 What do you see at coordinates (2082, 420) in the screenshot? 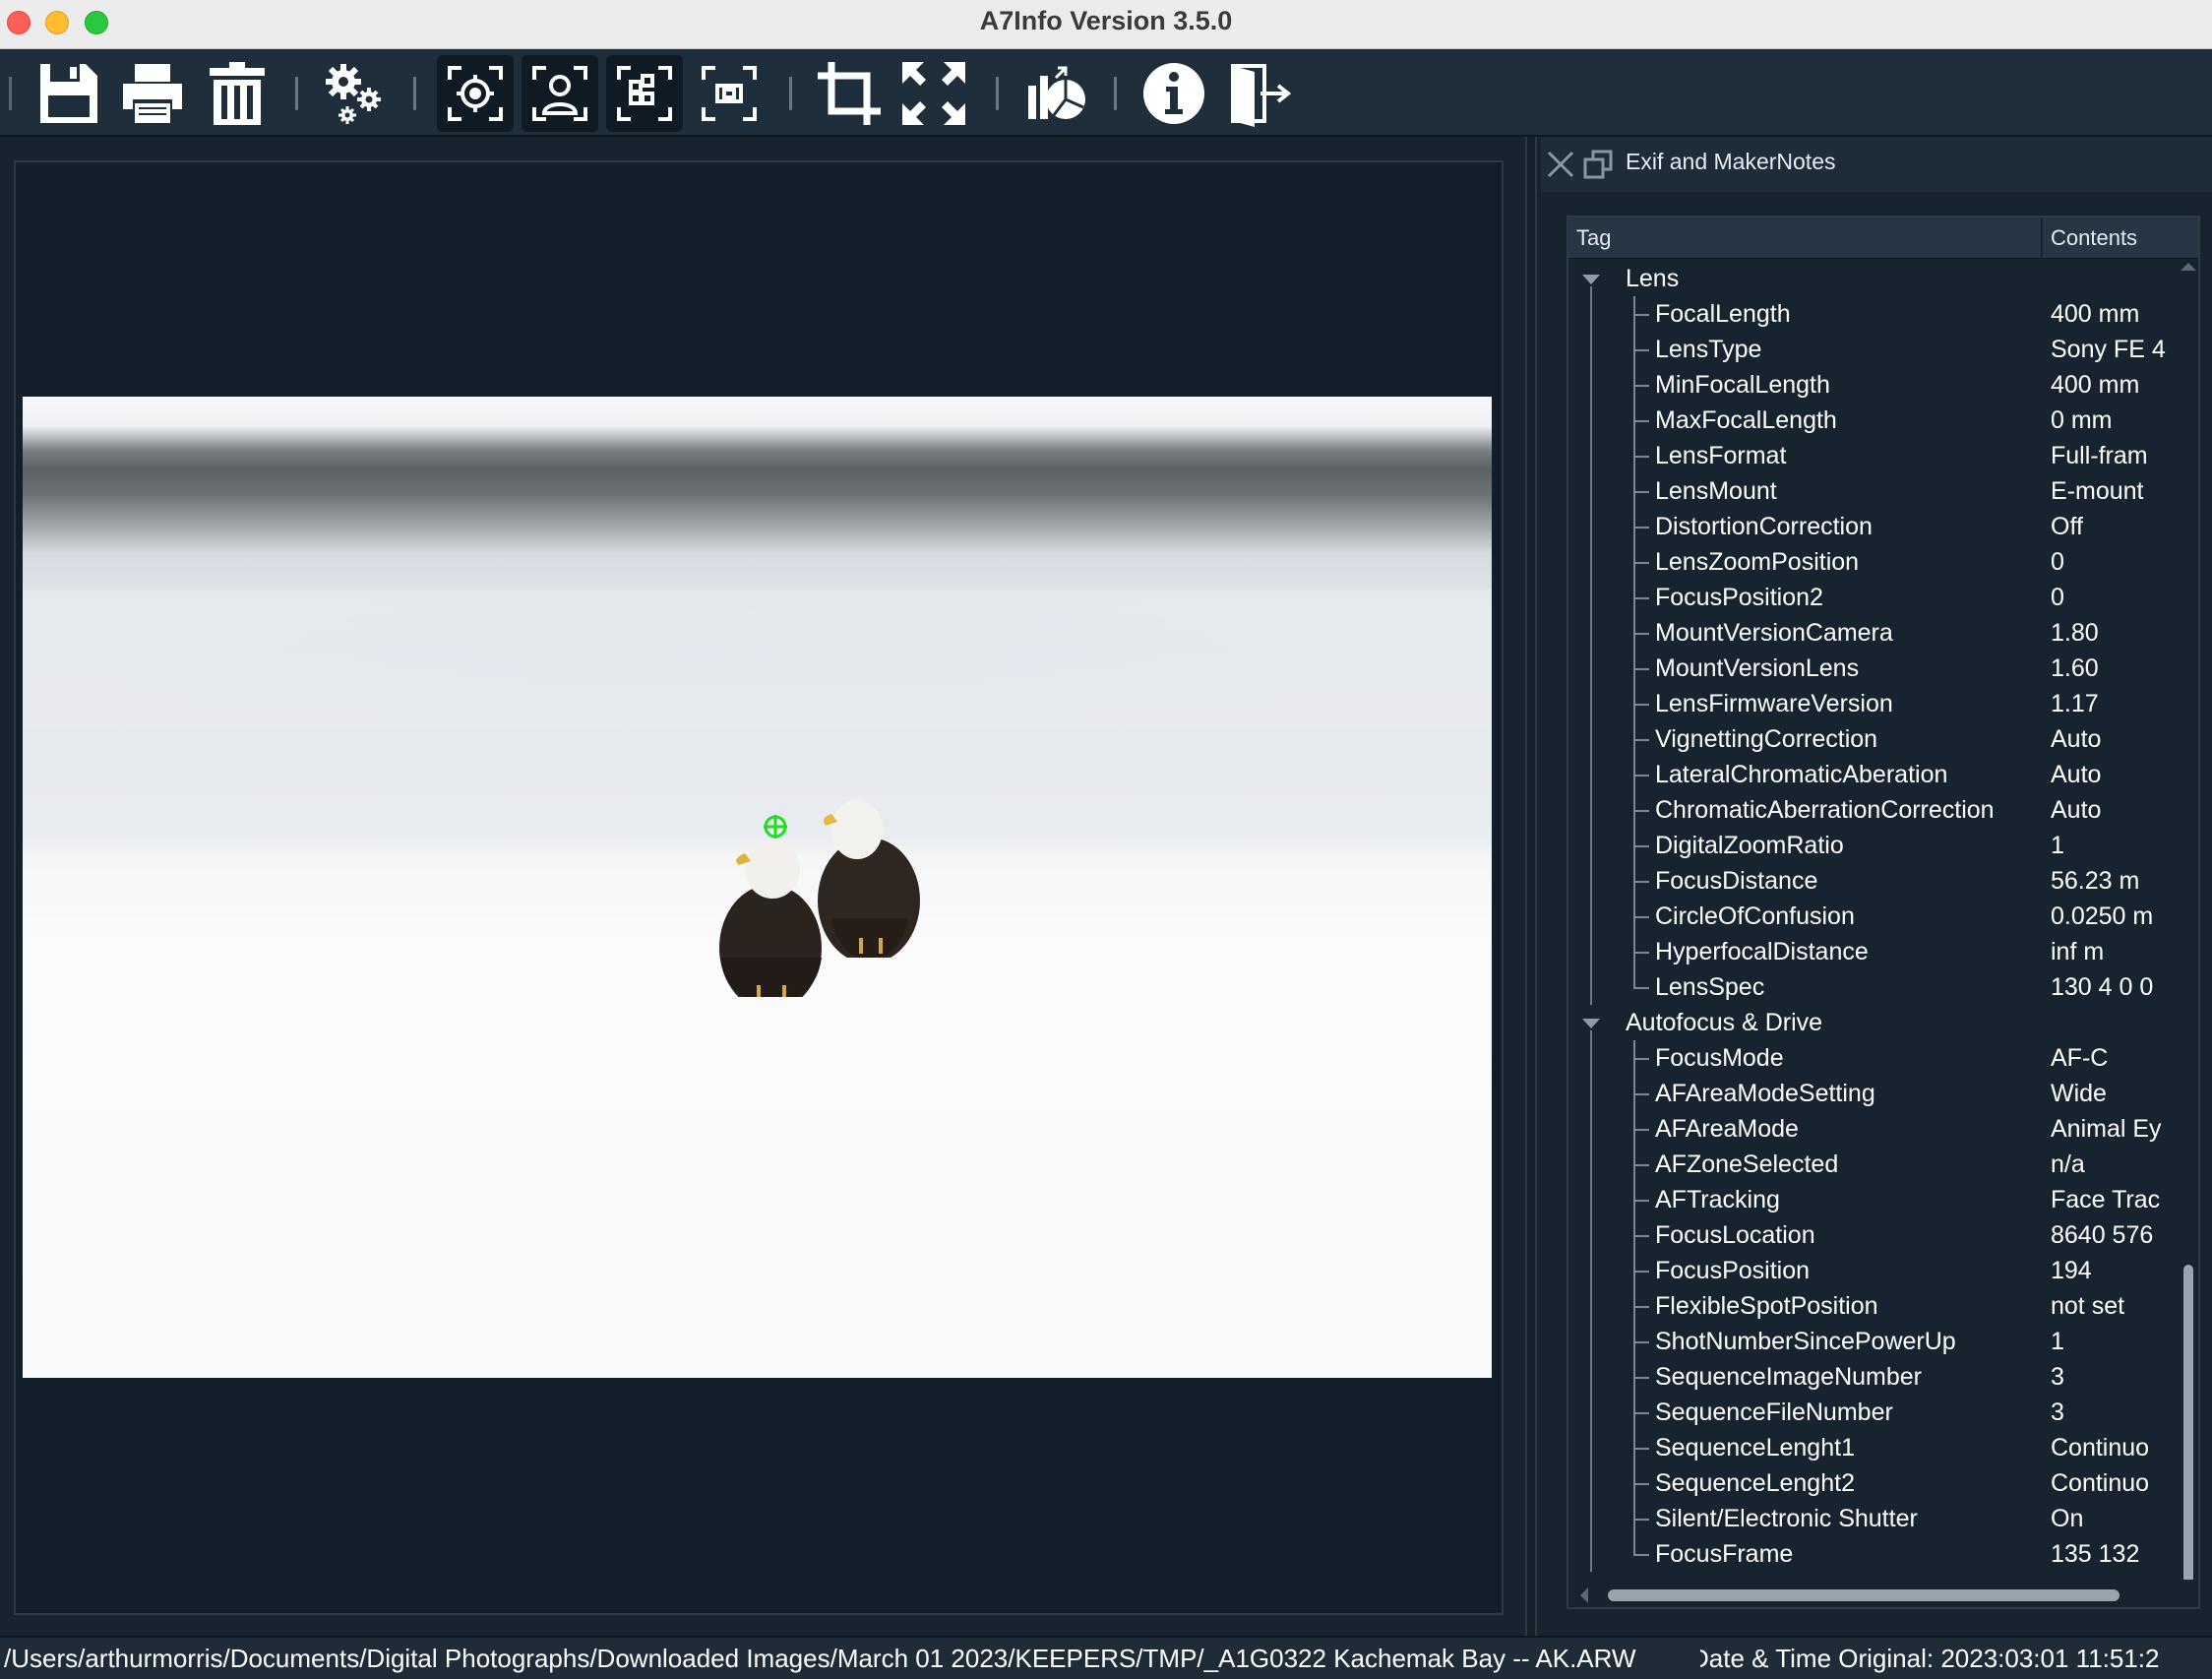
I see `tag-value: 0 mm` at bounding box center [2082, 420].